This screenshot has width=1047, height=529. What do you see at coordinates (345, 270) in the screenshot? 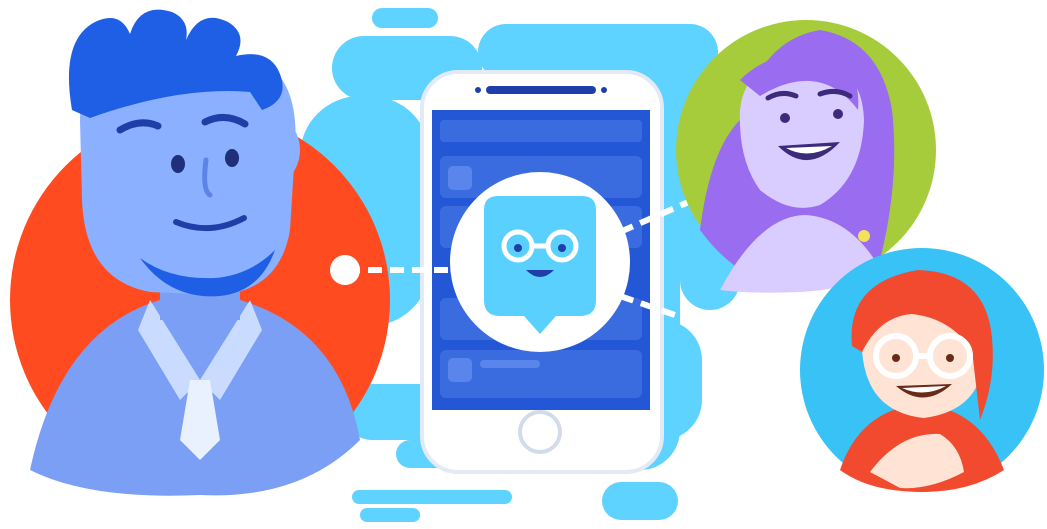
I see `connector-dot-teacher` at bounding box center [345, 270].